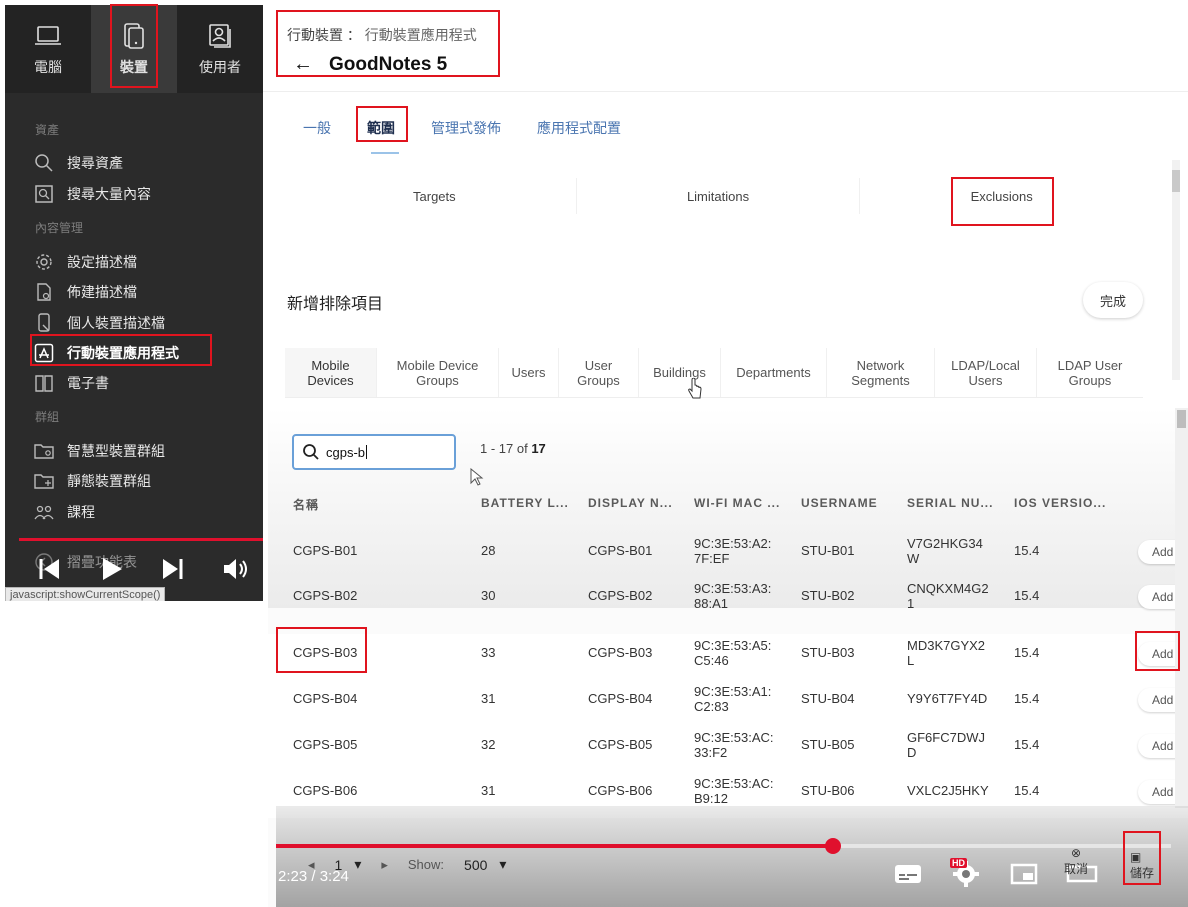 The height and width of the screenshot is (907, 1188). Describe the element at coordinates (315, 35) in the screenshot. I see `breadcrumb-parent: 行動裝置` at that location.